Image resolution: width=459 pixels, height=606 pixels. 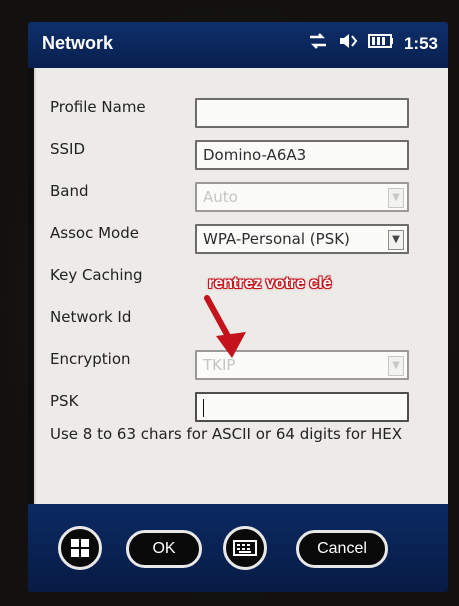 What do you see at coordinates (98, 107) in the screenshot?
I see `profile-name-label: Profile Name` at bounding box center [98, 107].